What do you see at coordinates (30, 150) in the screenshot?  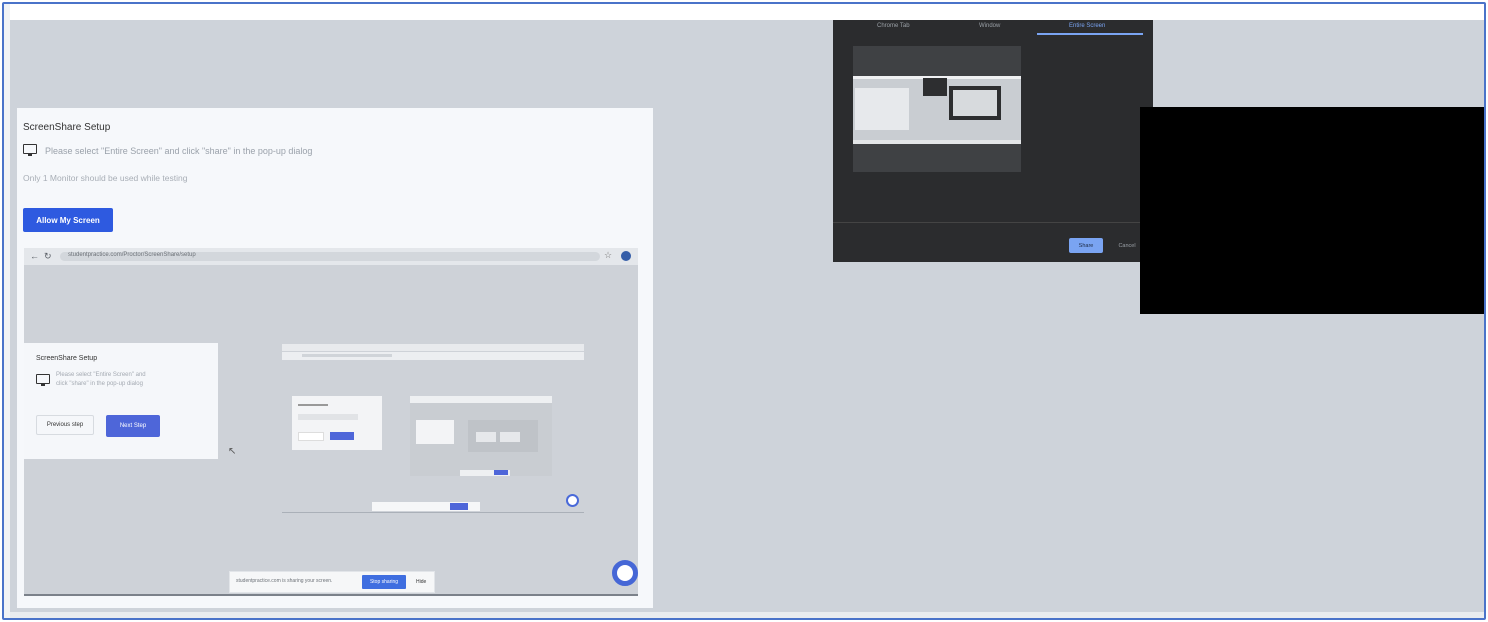 I see `monitor-icon` at bounding box center [30, 150].